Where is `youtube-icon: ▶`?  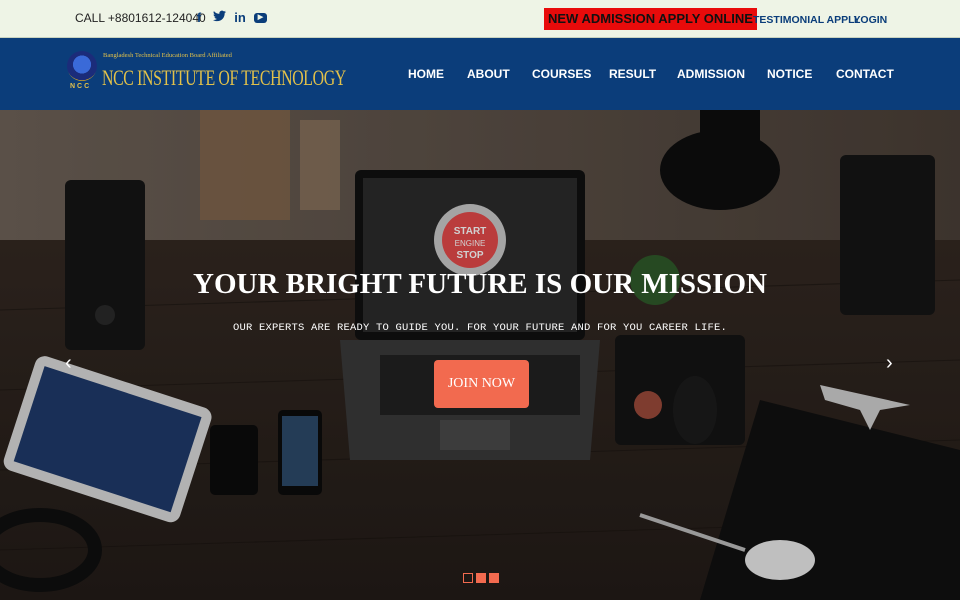
youtube-icon: ▶ is located at coordinates (260, 18).